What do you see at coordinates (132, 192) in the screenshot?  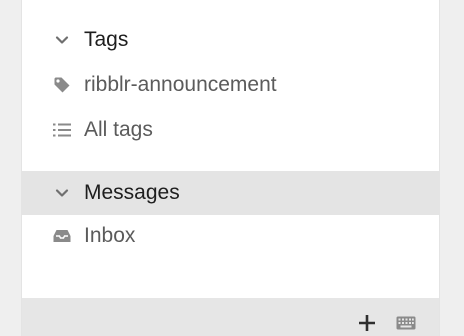 I see `messages-section-label: Messages` at bounding box center [132, 192].